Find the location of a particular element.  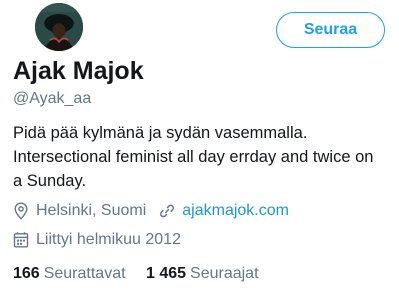

joined-date: Liittyi helmikuu 2012 is located at coordinates (108, 239).